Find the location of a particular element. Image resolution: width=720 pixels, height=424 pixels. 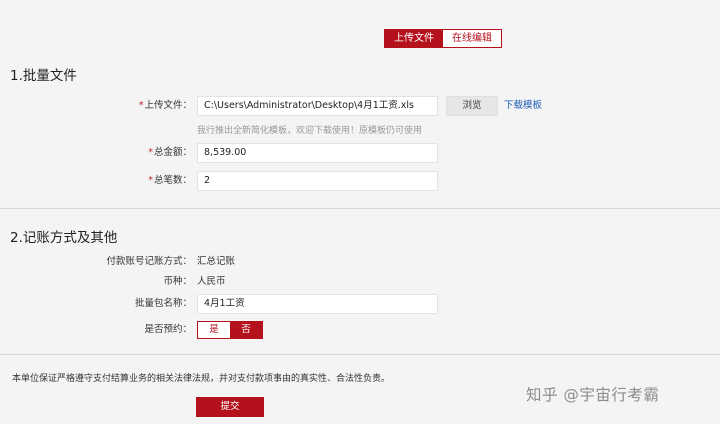

template-hint-text: 我行推出全新简化模板，欢迎下载使用！原模板仍可使用 is located at coordinates (310, 131).